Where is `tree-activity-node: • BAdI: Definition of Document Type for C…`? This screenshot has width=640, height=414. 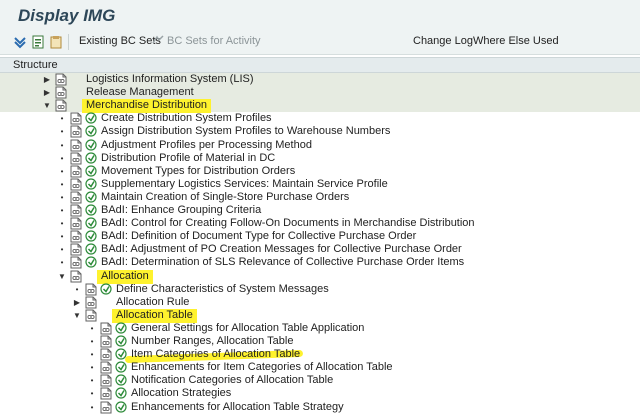
tree-activity-node: • BAdI: Definition of Document Type for C… is located at coordinates (320, 236).